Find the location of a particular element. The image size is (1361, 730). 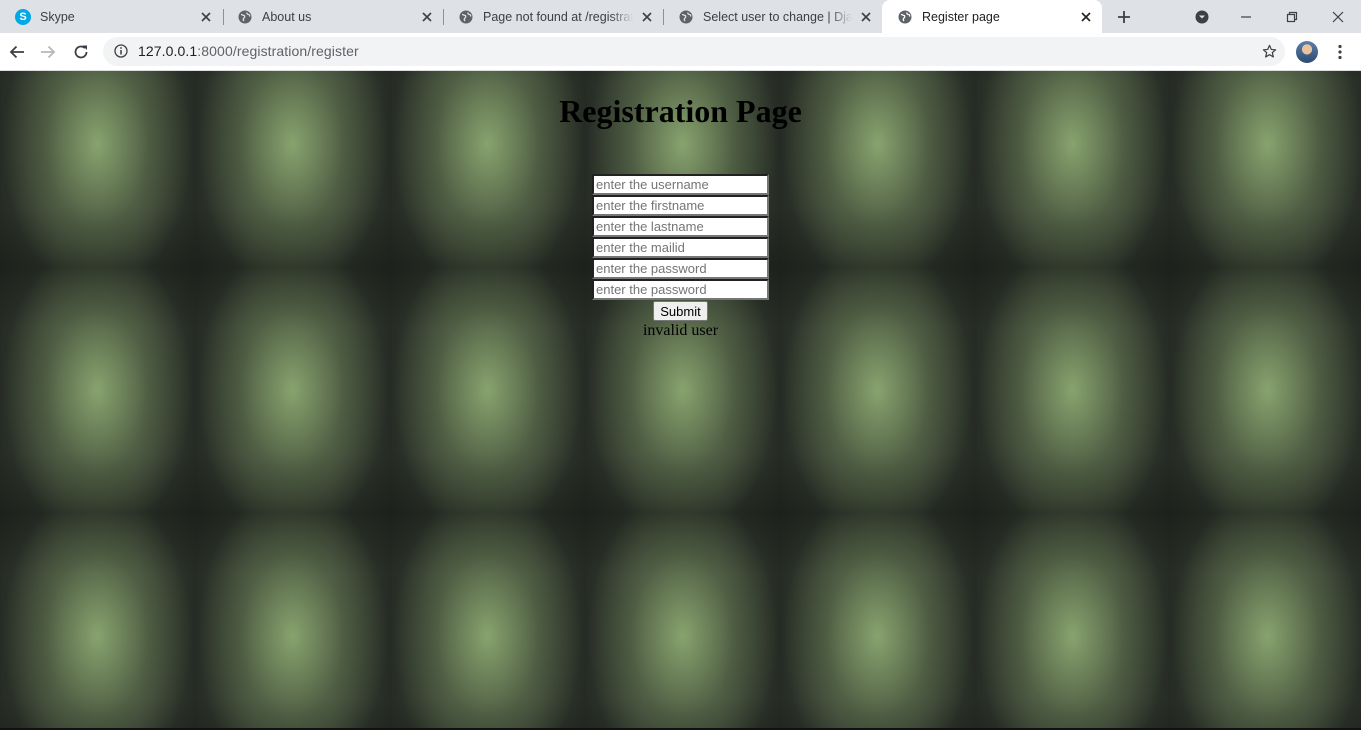

browser-toolbar: 127.0.0.1:8000/registration/register is located at coordinates (680, 52).